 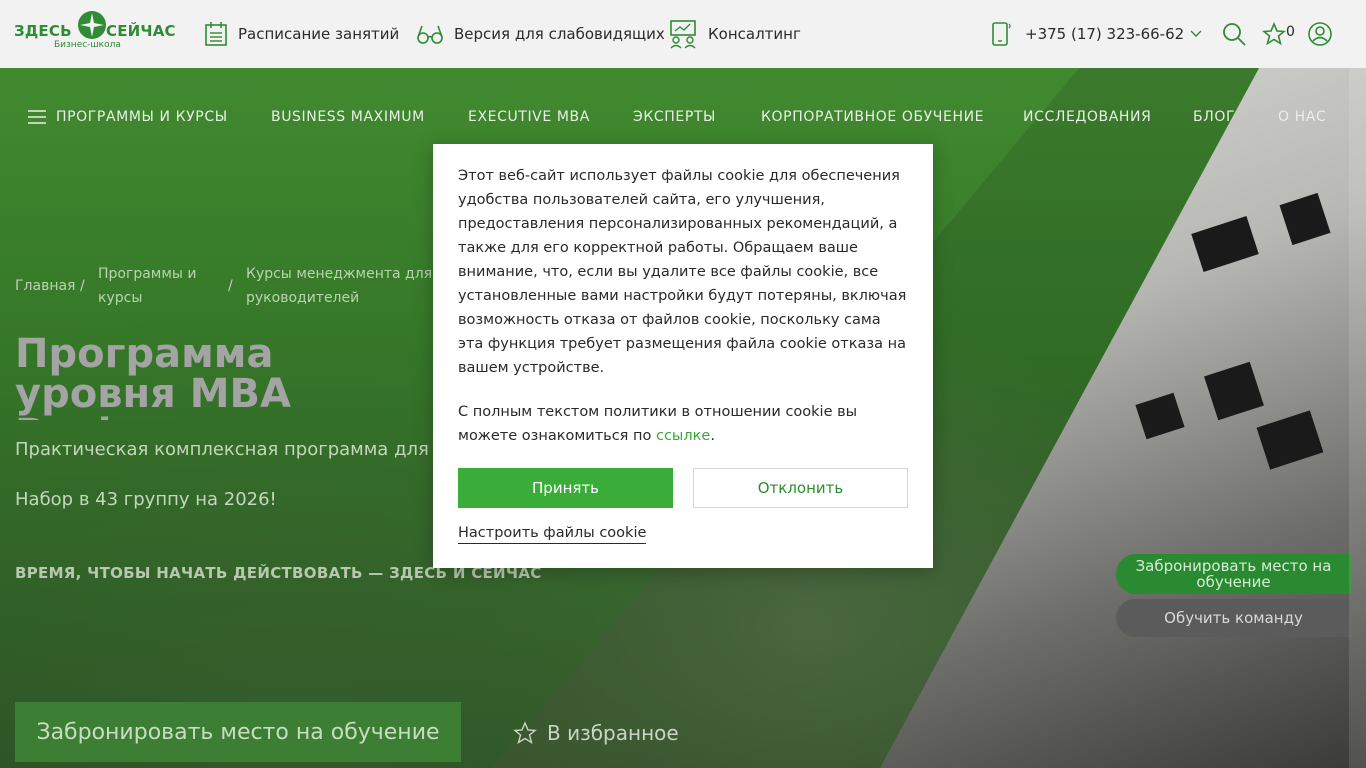 What do you see at coordinates (341, 286) in the screenshot?
I see `breadcrumb-courses: Курсы менеджмента для руководителей` at bounding box center [341, 286].